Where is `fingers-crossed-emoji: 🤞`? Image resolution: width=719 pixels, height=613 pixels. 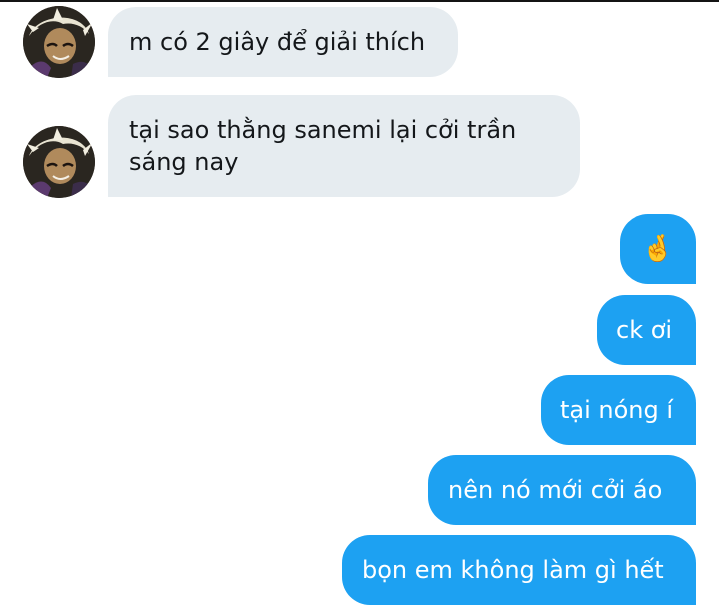 fingers-crossed-emoji: 🤞 is located at coordinates (658, 249).